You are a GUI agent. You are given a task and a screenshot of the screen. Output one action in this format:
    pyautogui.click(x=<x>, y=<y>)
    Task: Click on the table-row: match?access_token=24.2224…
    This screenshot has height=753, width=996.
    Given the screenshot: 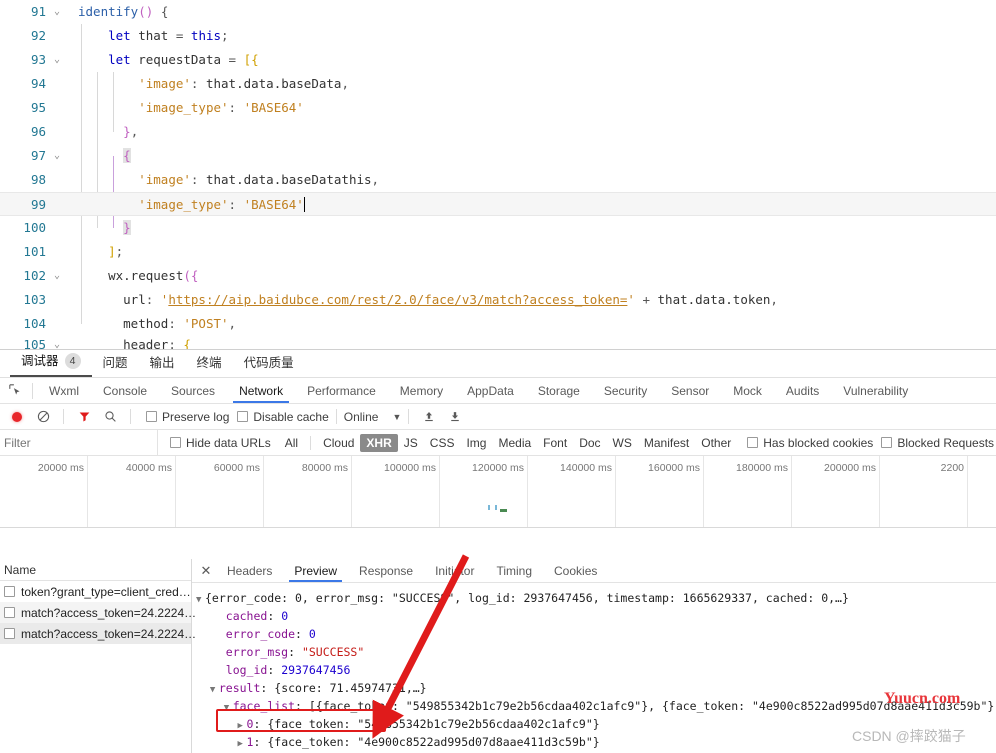 What is the action you would take?
    pyautogui.click(x=98, y=612)
    